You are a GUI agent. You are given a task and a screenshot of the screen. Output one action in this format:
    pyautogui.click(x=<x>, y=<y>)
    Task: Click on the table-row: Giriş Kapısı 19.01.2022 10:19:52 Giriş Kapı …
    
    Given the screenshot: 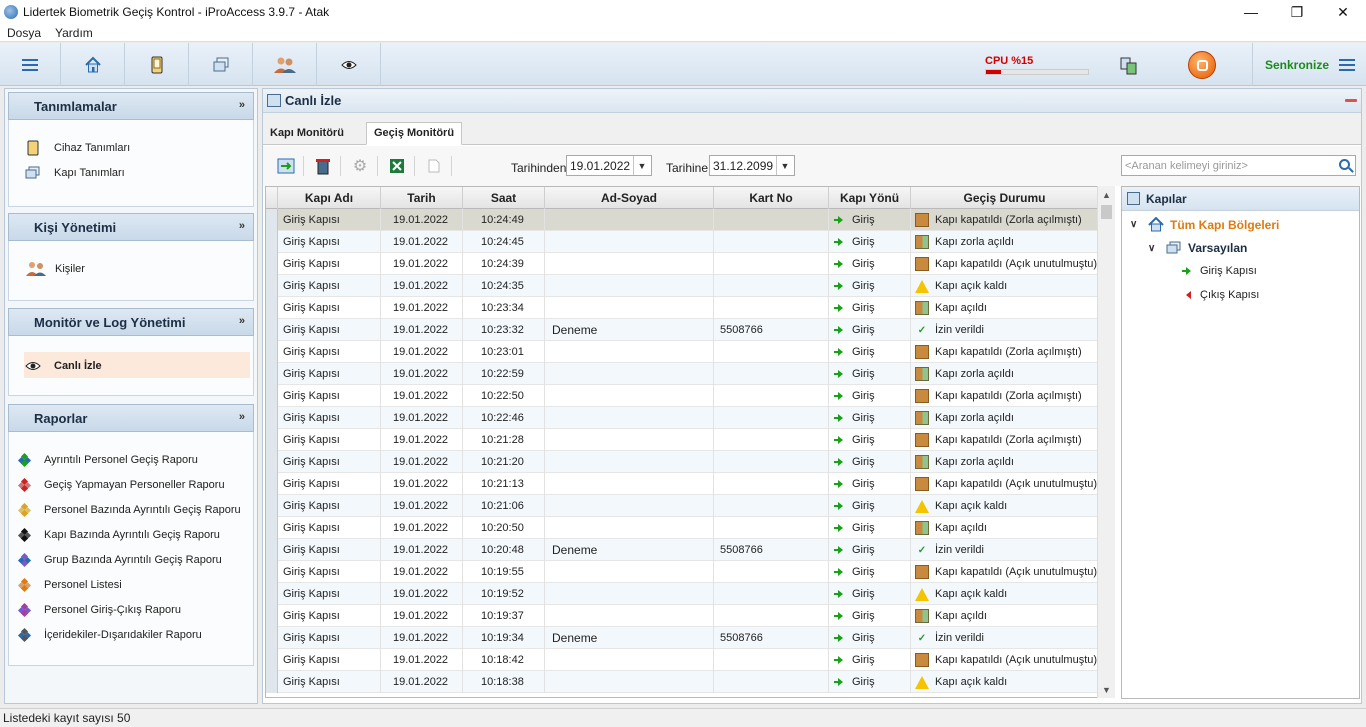 What is the action you would take?
    pyautogui.click(x=682, y=594)
    